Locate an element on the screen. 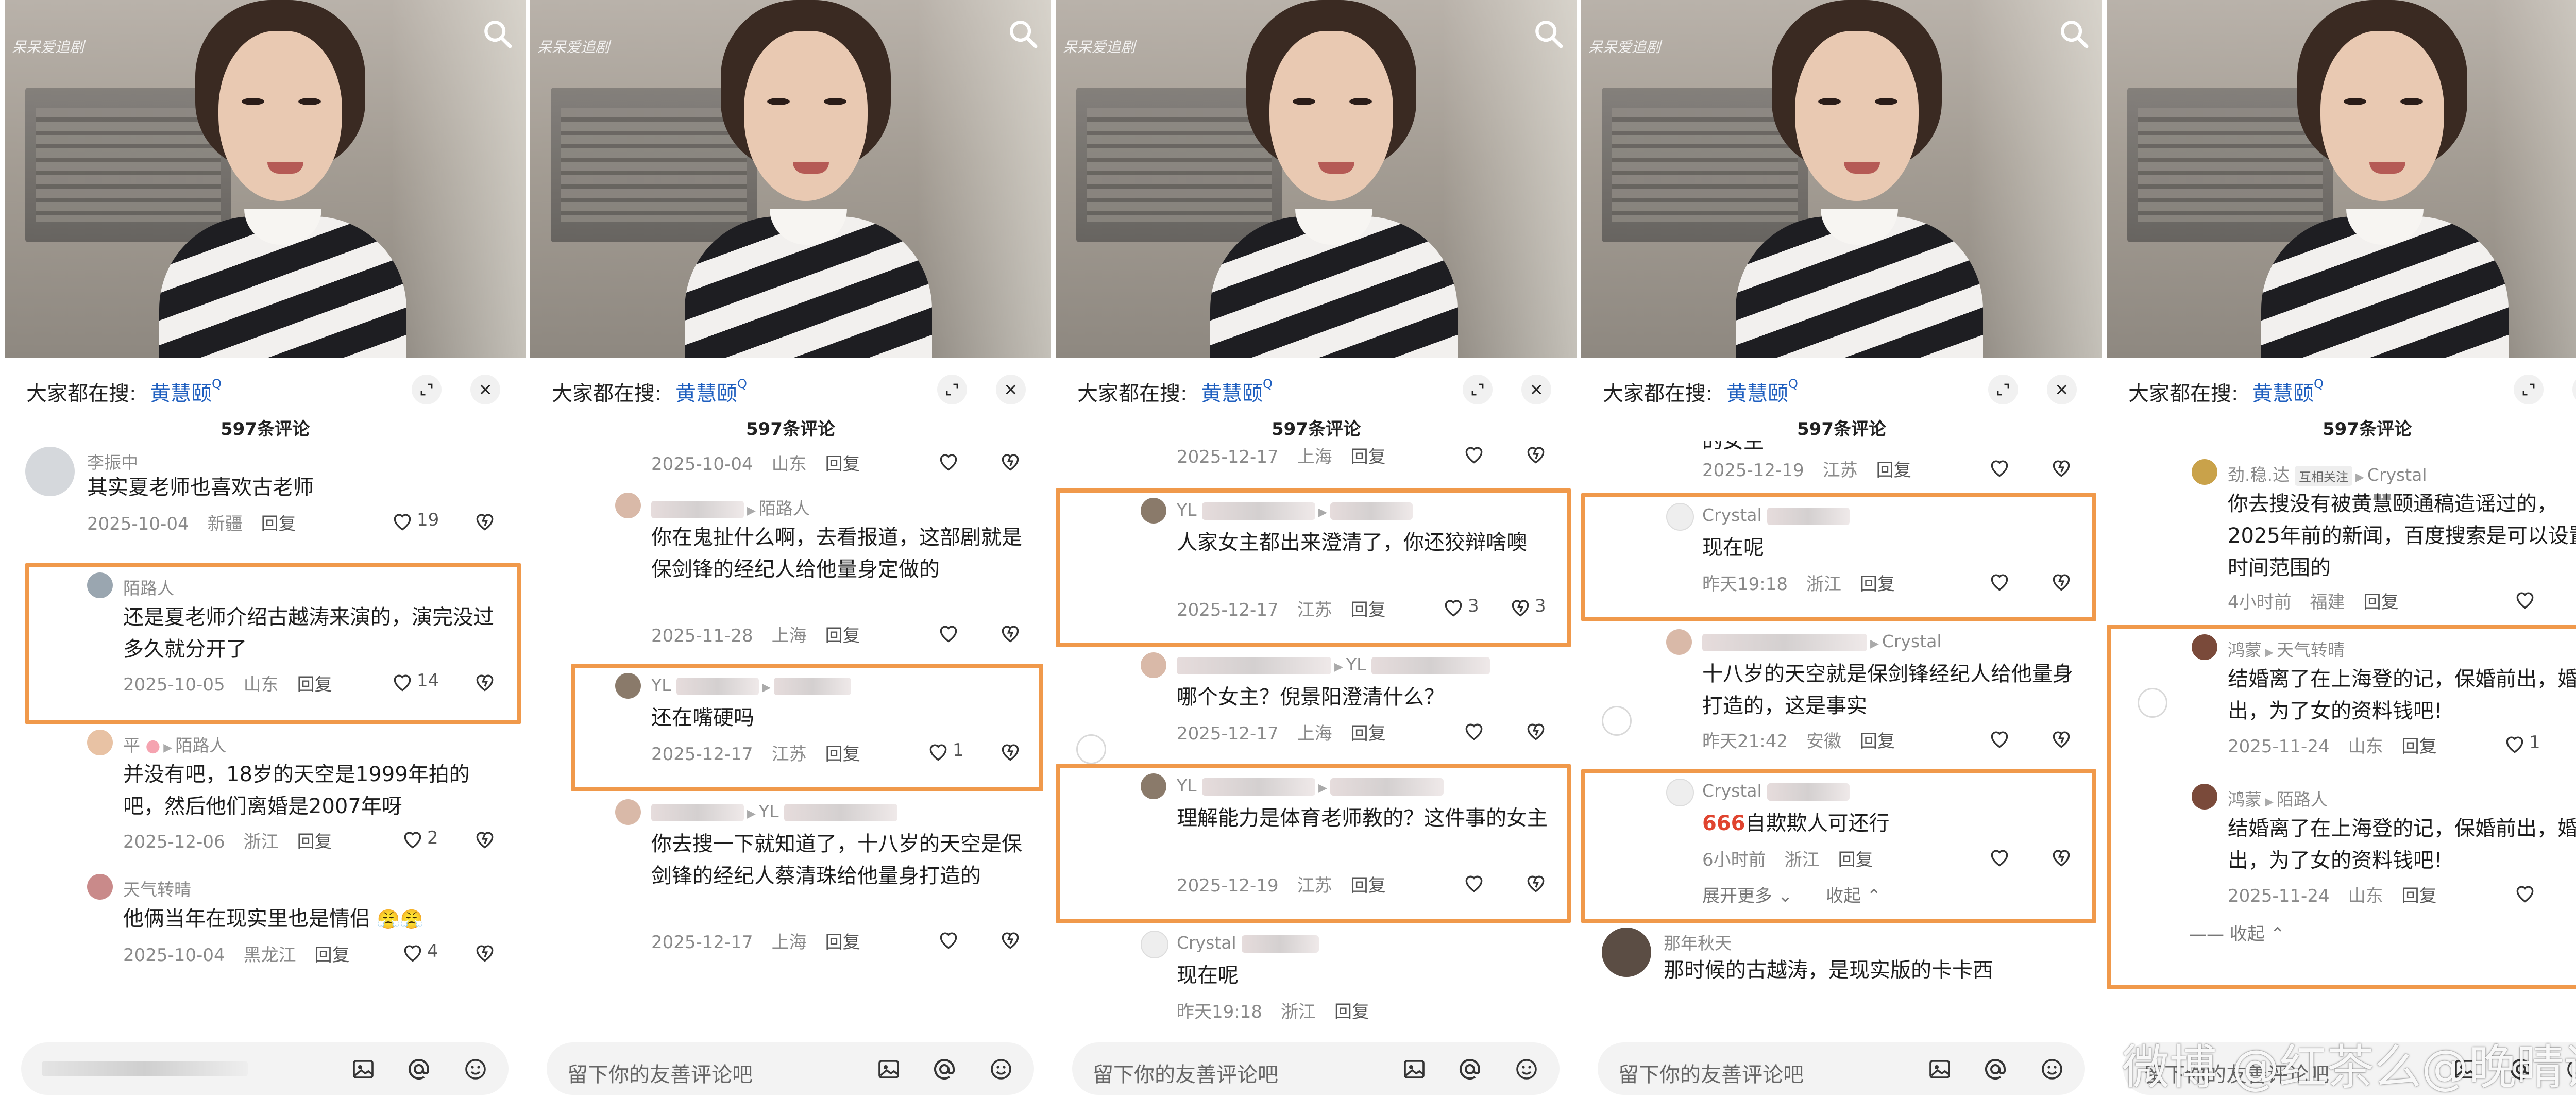 Image resolution: width=2576 pixels, height=1113 pixels. comment-author: ▶ 陌路人 is located at coordinates (730, 507).